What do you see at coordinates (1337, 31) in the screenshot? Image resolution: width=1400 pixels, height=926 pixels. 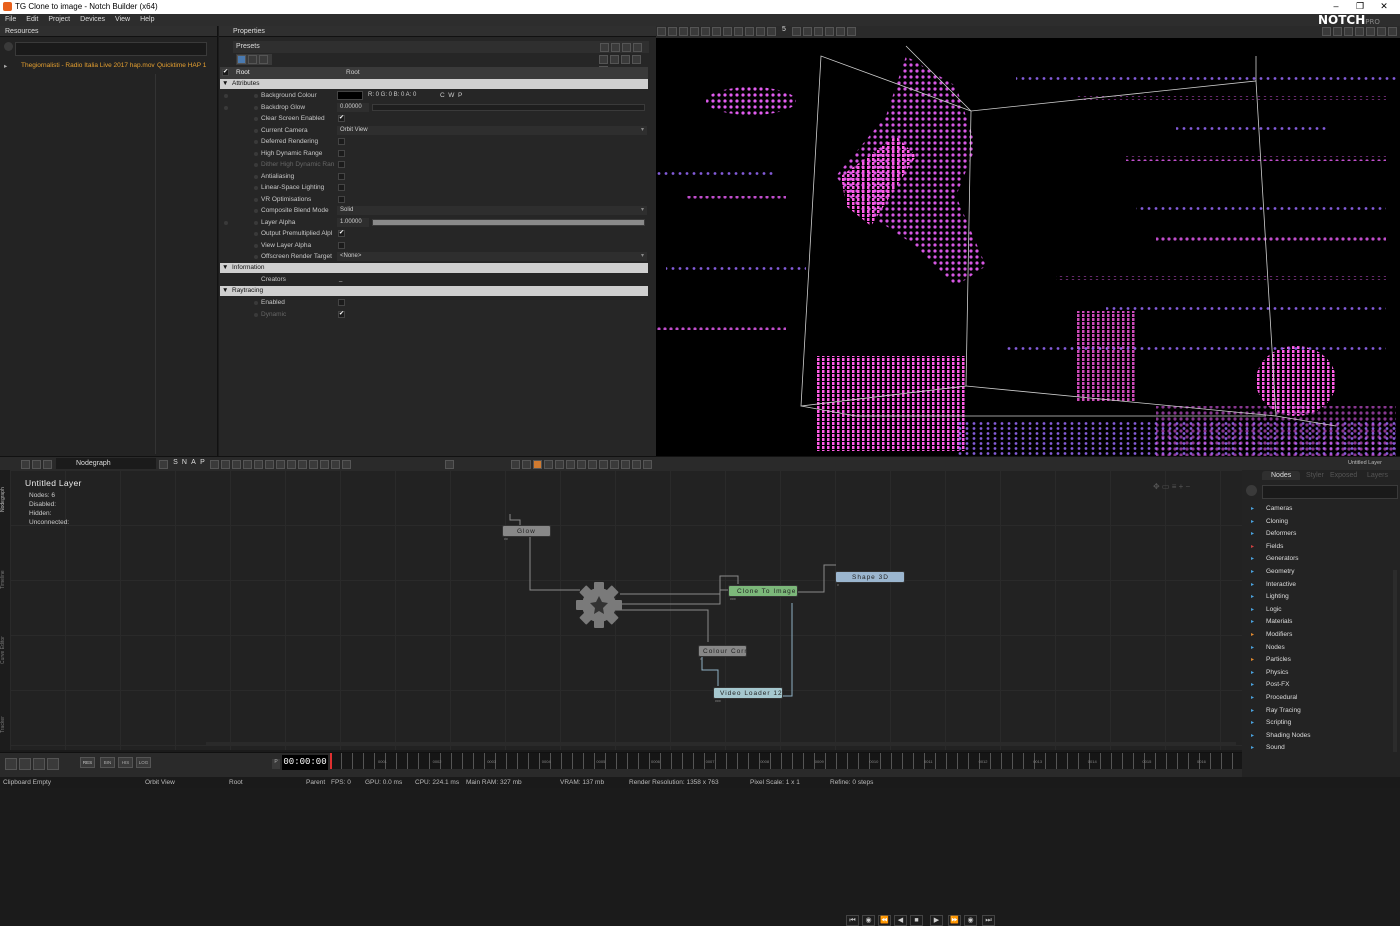 I see `move-icon` at bounding box center [1337, 31].